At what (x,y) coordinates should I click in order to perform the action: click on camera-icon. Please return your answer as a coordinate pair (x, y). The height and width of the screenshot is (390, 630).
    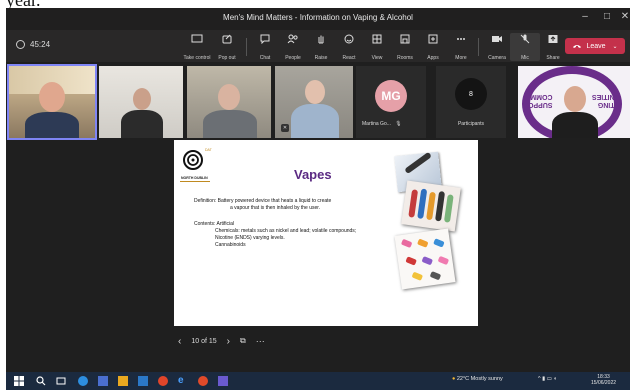
    Looking at the image, I should click on (497, 39).